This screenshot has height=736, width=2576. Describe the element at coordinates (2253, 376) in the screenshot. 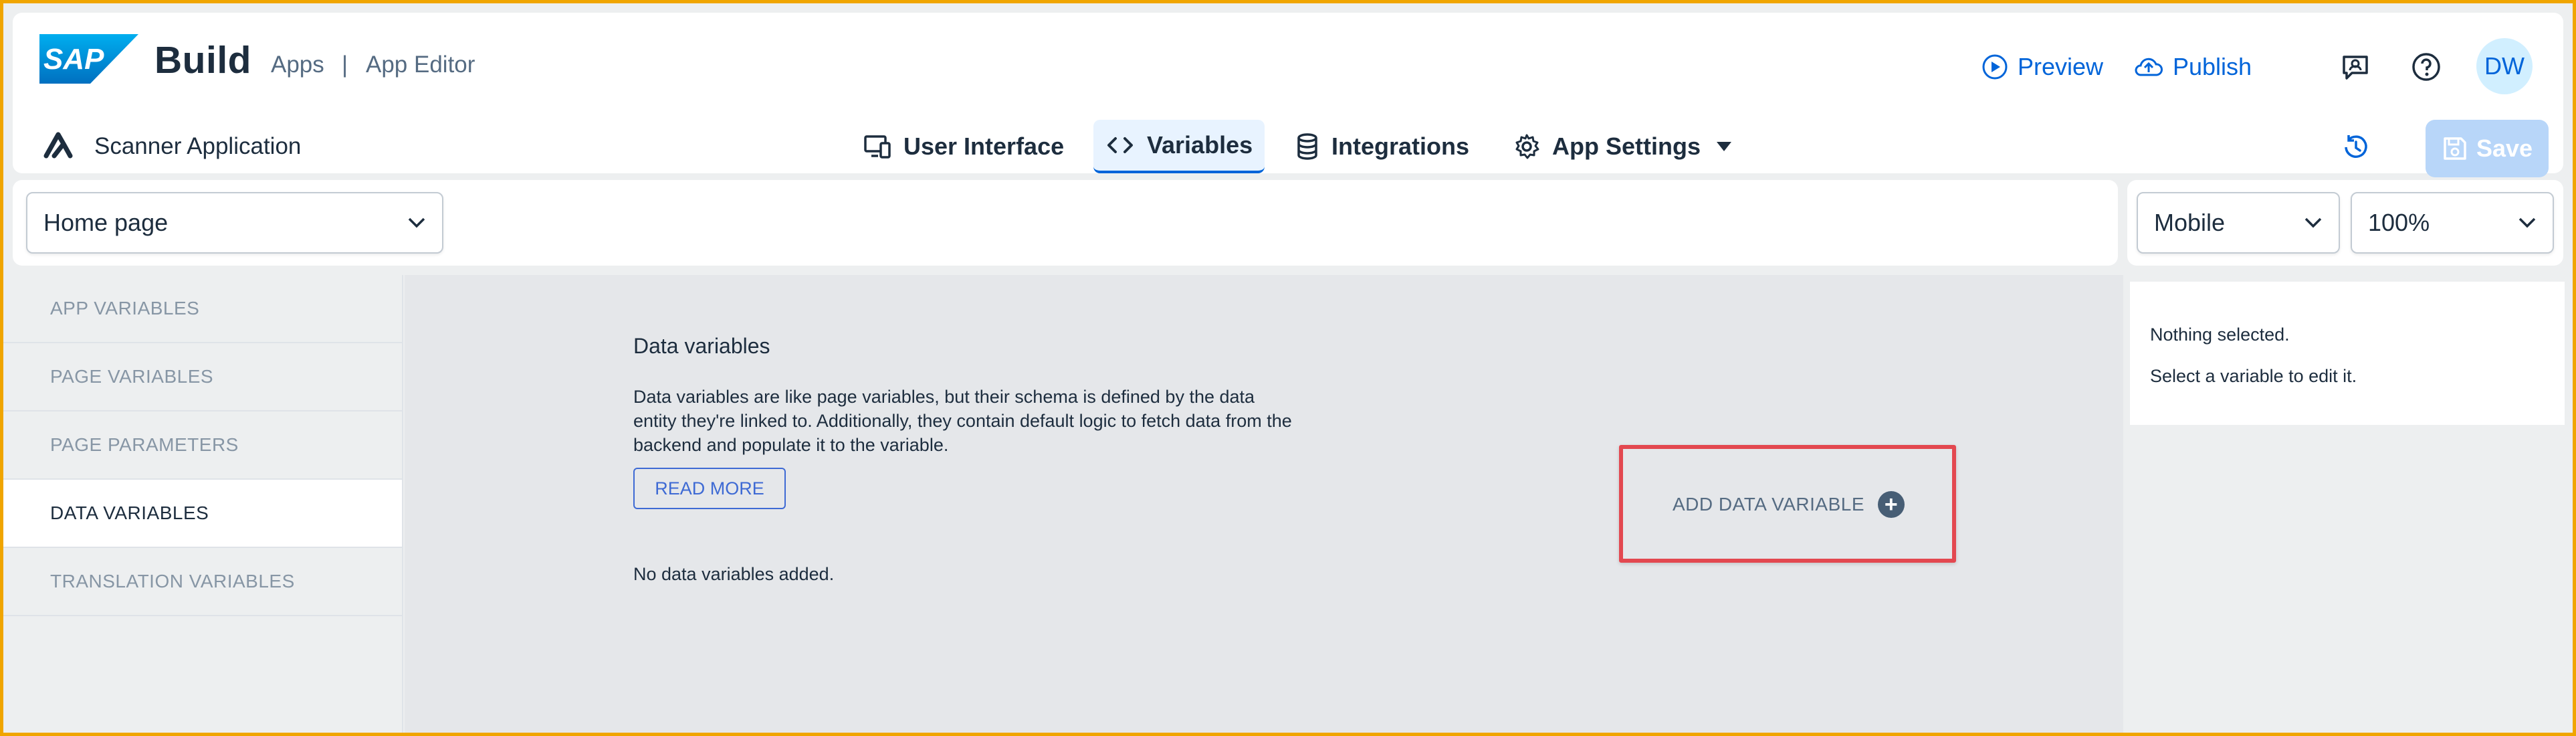

I see `select-hint-text: Select a variable to edit it.` at that location.